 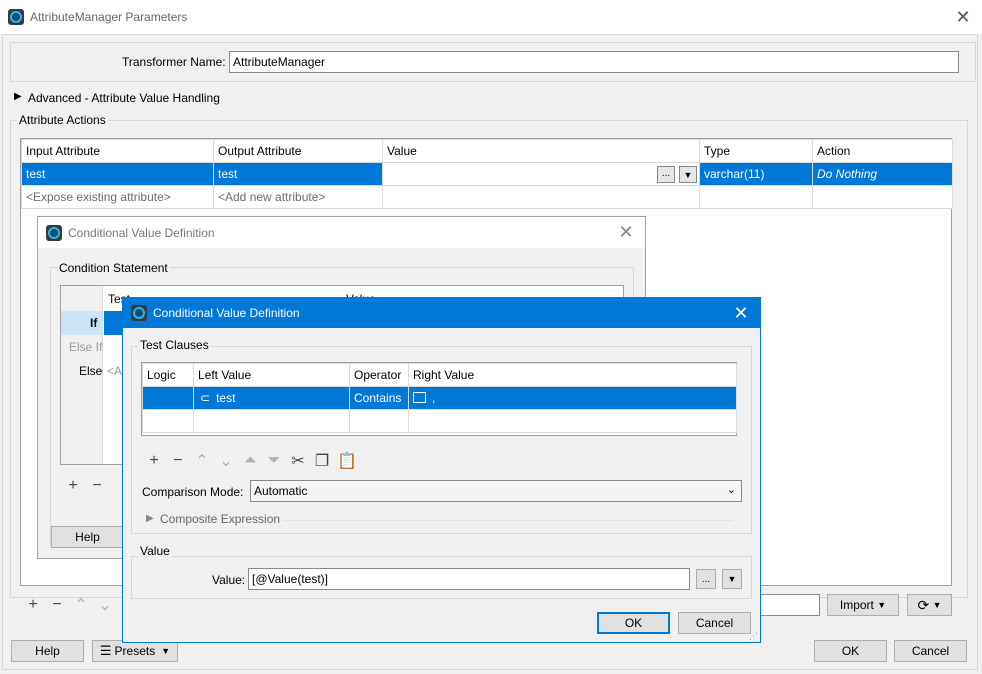 What do you see at coordinates (62, 120) in the screenshot?
I see `attribute-actions-label: Attribute Actions` at bounding box center [62, 120].